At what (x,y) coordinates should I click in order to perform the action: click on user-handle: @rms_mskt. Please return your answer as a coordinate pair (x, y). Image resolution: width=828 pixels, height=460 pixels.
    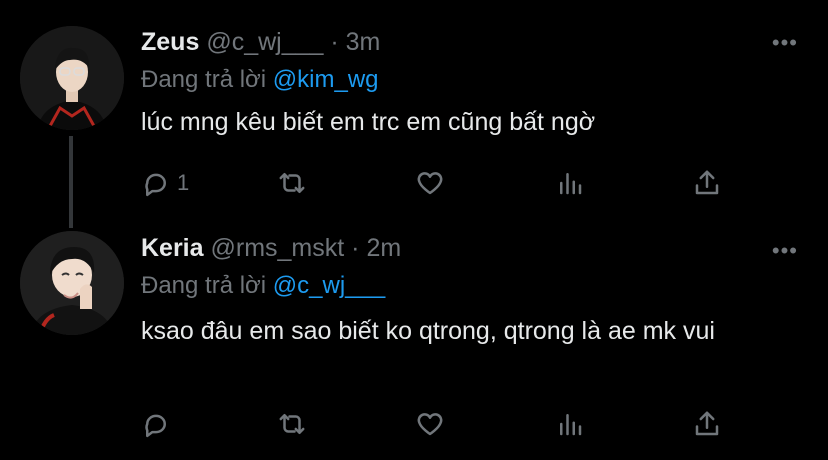
    Looking at the image, I should click on (278, 248).